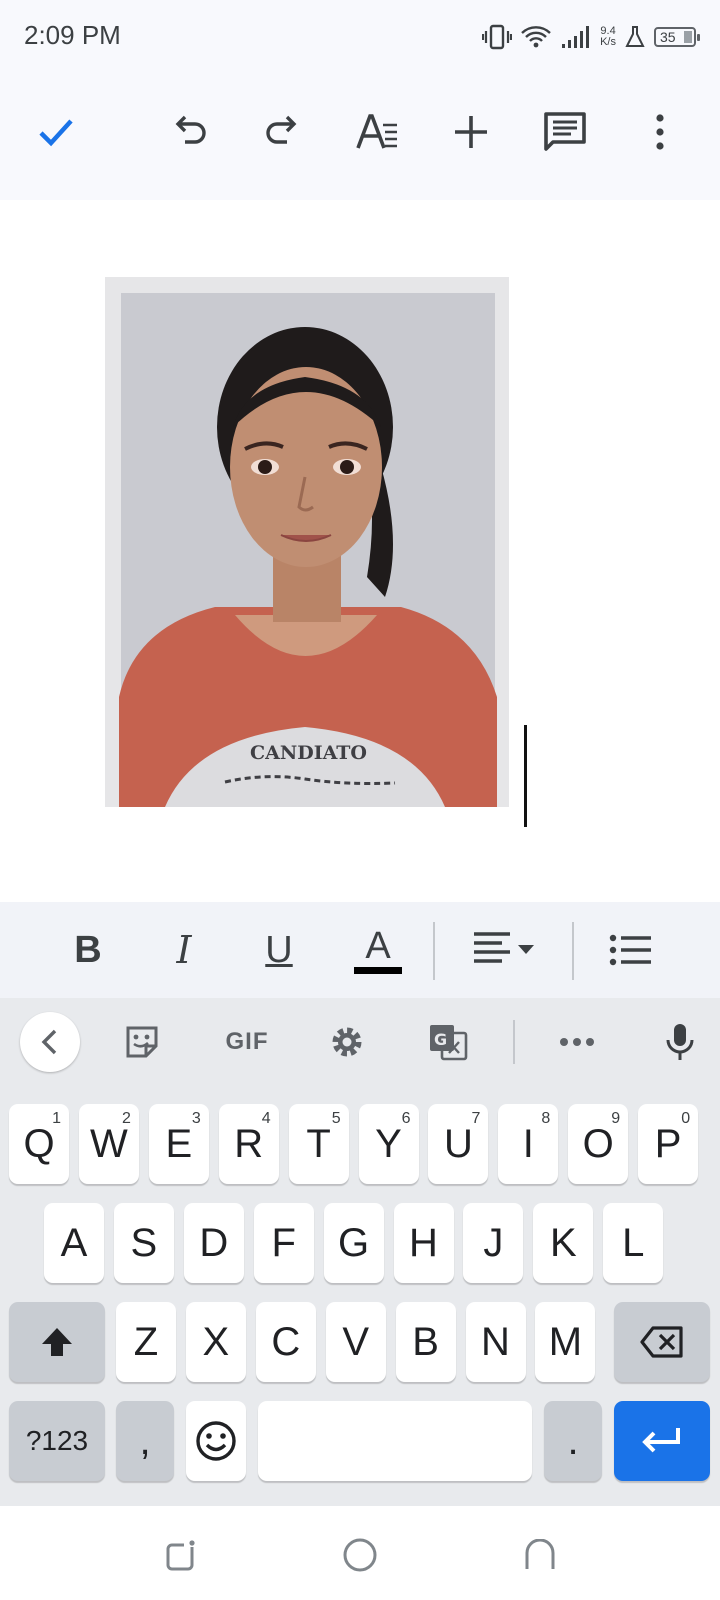 The image size is (720, 1600). What do you see at coordinates (88, 950) in the screenshot?
I see `bold-button: B` at bounding box center [88, 950].